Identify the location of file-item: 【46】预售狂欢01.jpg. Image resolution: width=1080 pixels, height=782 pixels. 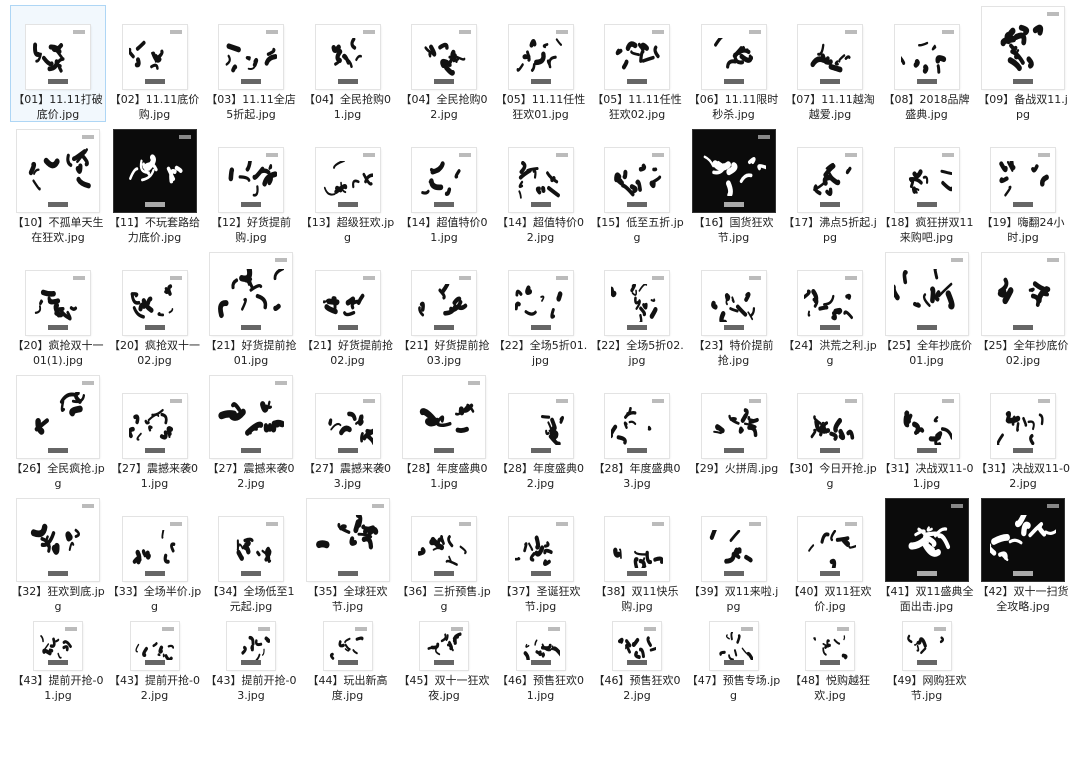
(541, 661).